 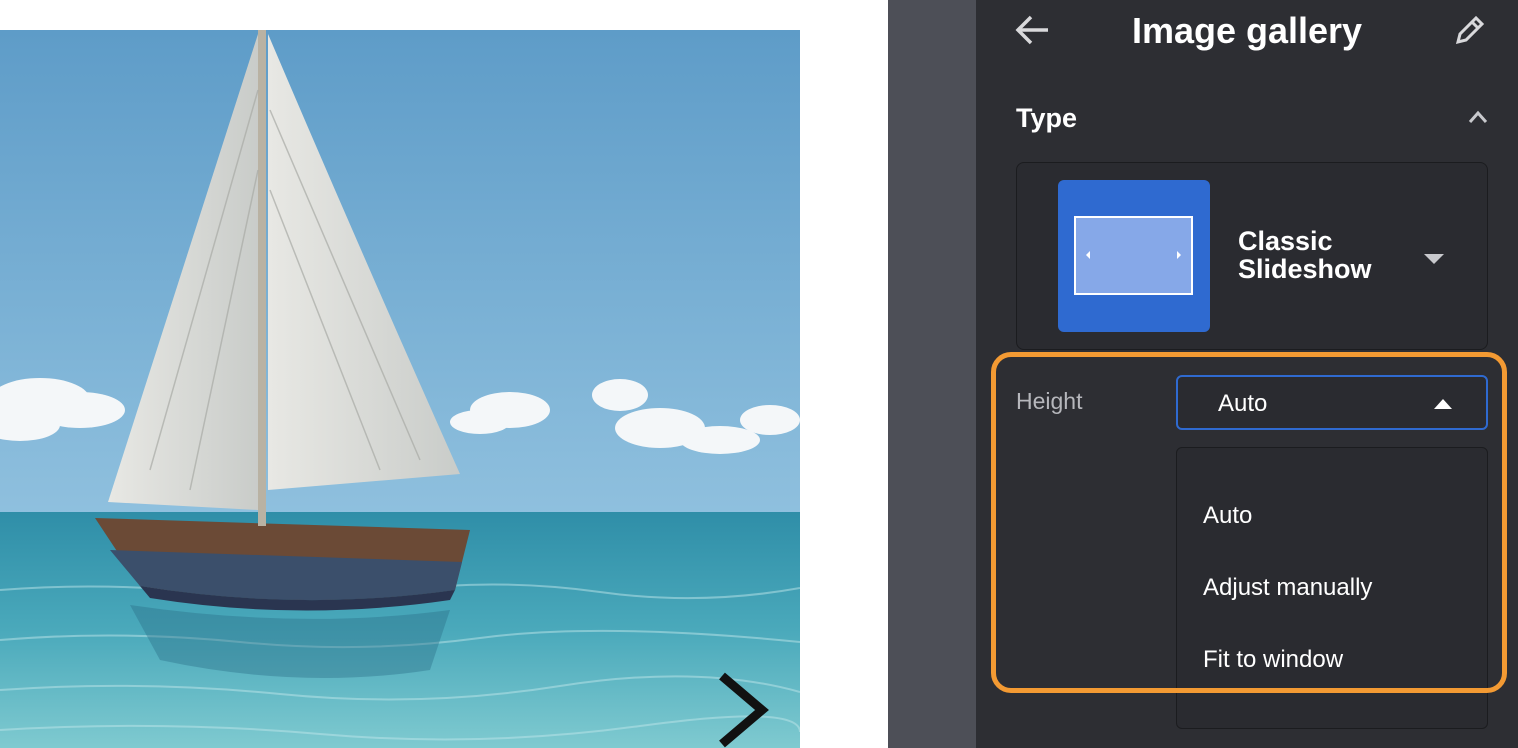 What do you see at coordinates (1243, 403) in the screenshot?
I see `height-select-value: Auto` at bounding box center [1243, 403].